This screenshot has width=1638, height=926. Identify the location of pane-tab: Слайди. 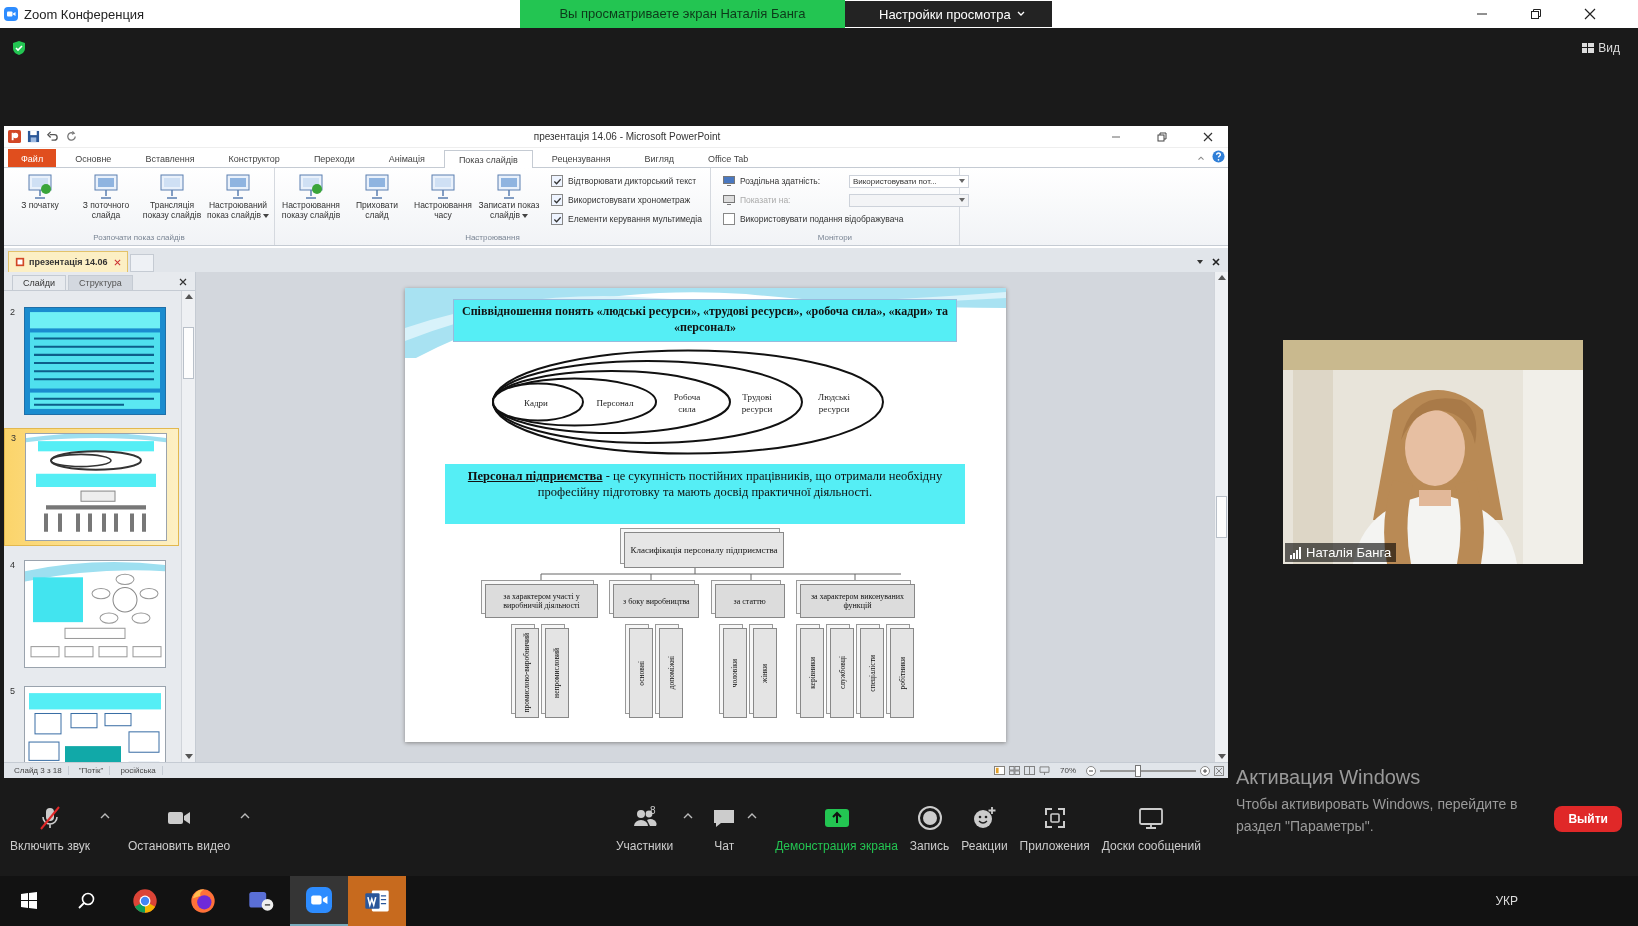
(39, 282).